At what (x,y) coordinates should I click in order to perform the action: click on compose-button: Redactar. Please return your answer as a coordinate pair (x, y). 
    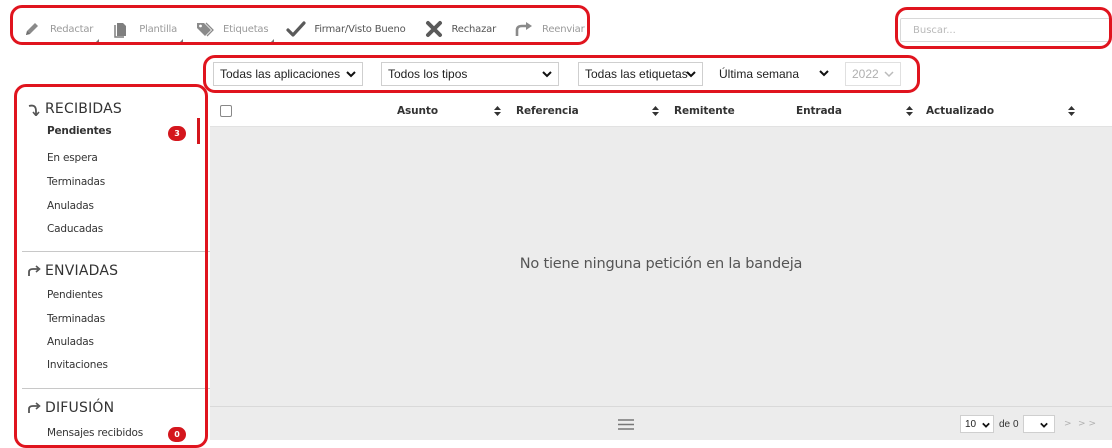
    Looking at the image, I should click on (61, 29).